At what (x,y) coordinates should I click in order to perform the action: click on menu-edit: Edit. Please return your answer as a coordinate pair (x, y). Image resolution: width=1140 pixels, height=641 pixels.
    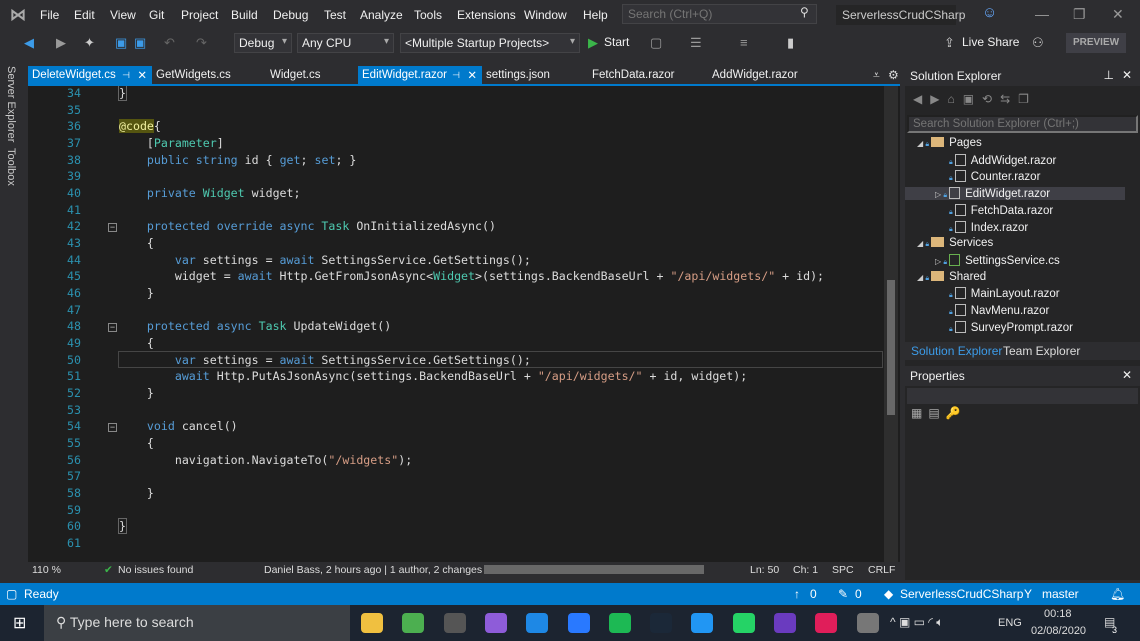
    Looking at the image, I should click on (84, 15).